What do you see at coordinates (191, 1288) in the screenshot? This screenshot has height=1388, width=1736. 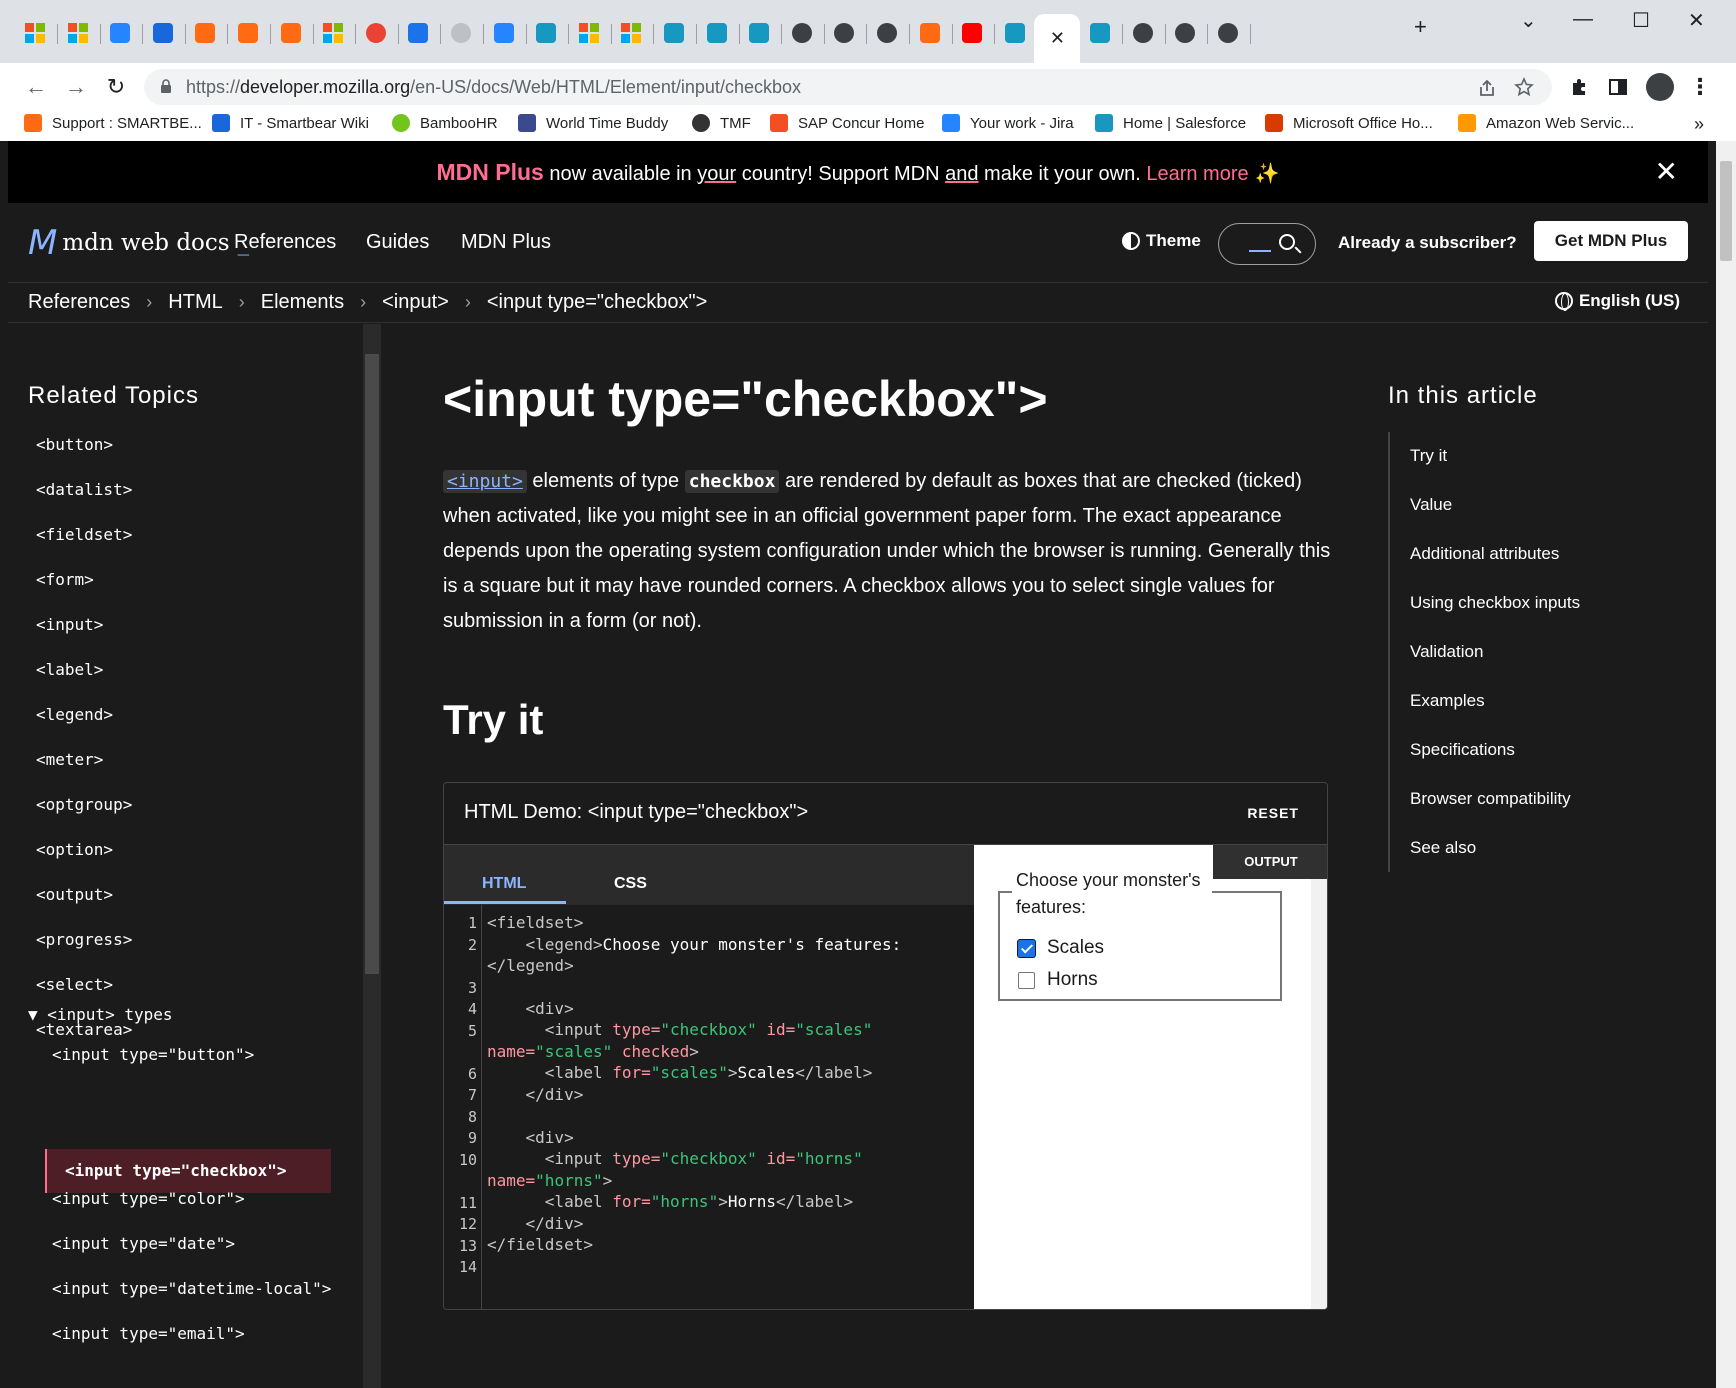 I see `sidebar-type-item: <input type="datetime-local">` at bounding box center [191, 1288].